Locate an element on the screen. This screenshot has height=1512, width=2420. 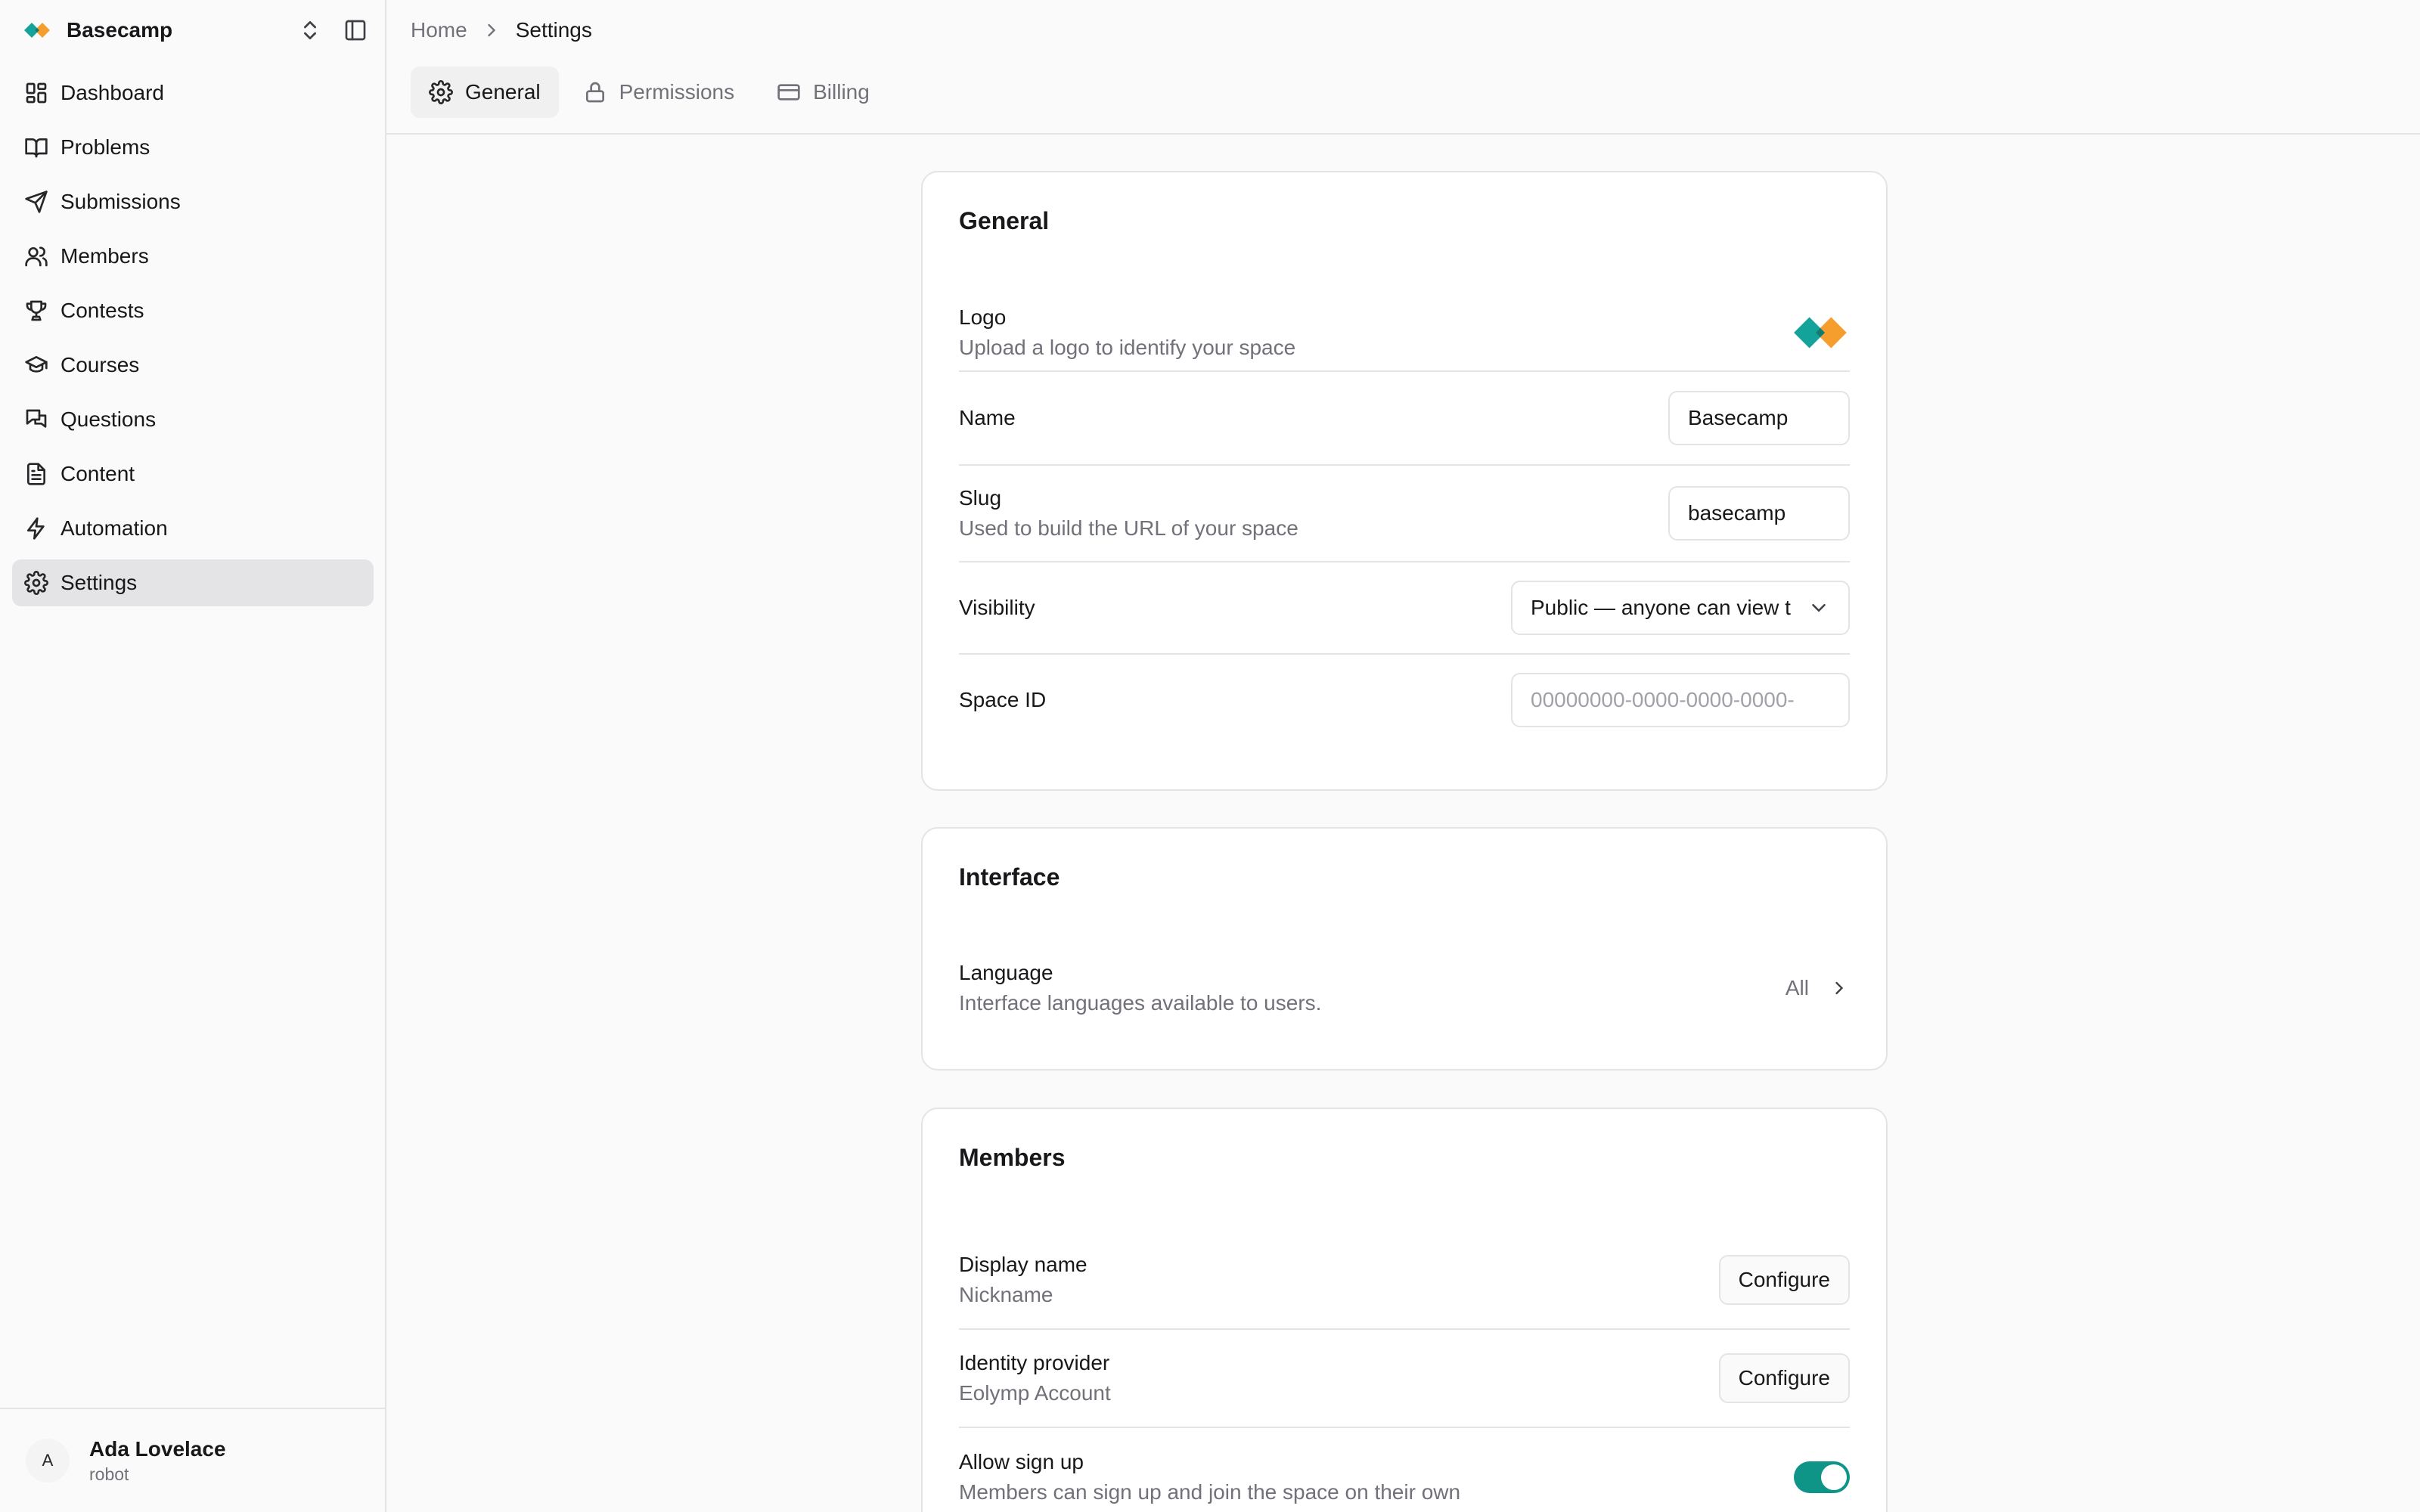
user-subtitle: robot is located at coordinates (109, 1474).